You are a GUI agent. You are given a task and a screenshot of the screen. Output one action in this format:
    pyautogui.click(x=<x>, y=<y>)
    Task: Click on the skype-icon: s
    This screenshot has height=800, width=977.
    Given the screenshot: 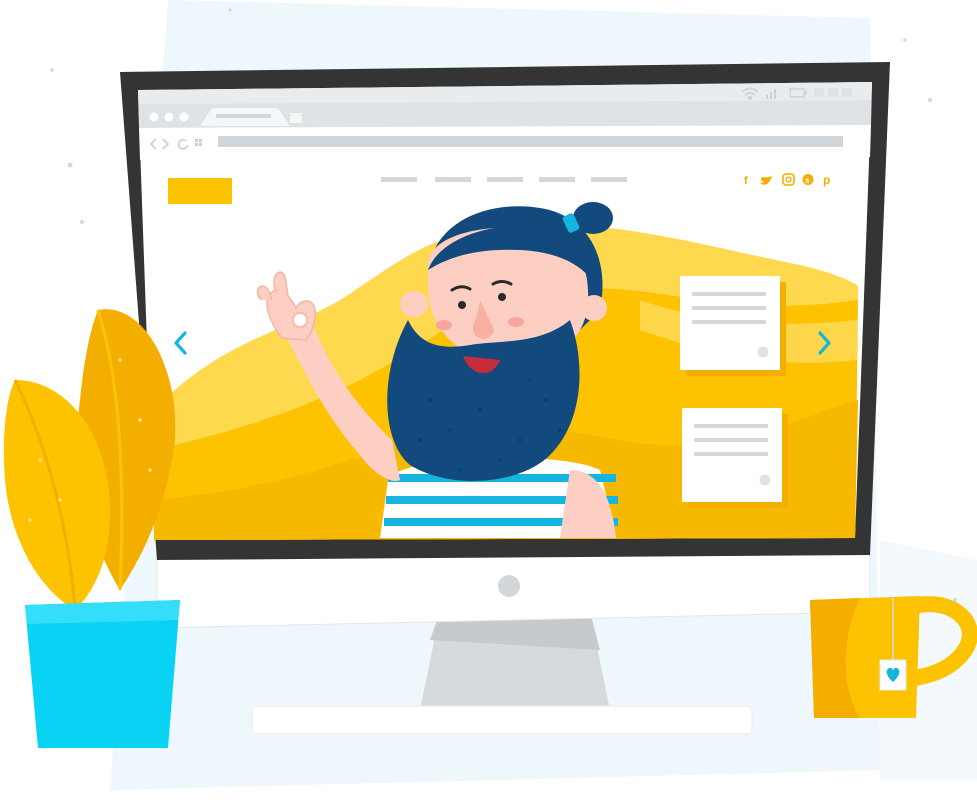 What is the action you would take?
    pyautogui.click(x=808, y=179)
    